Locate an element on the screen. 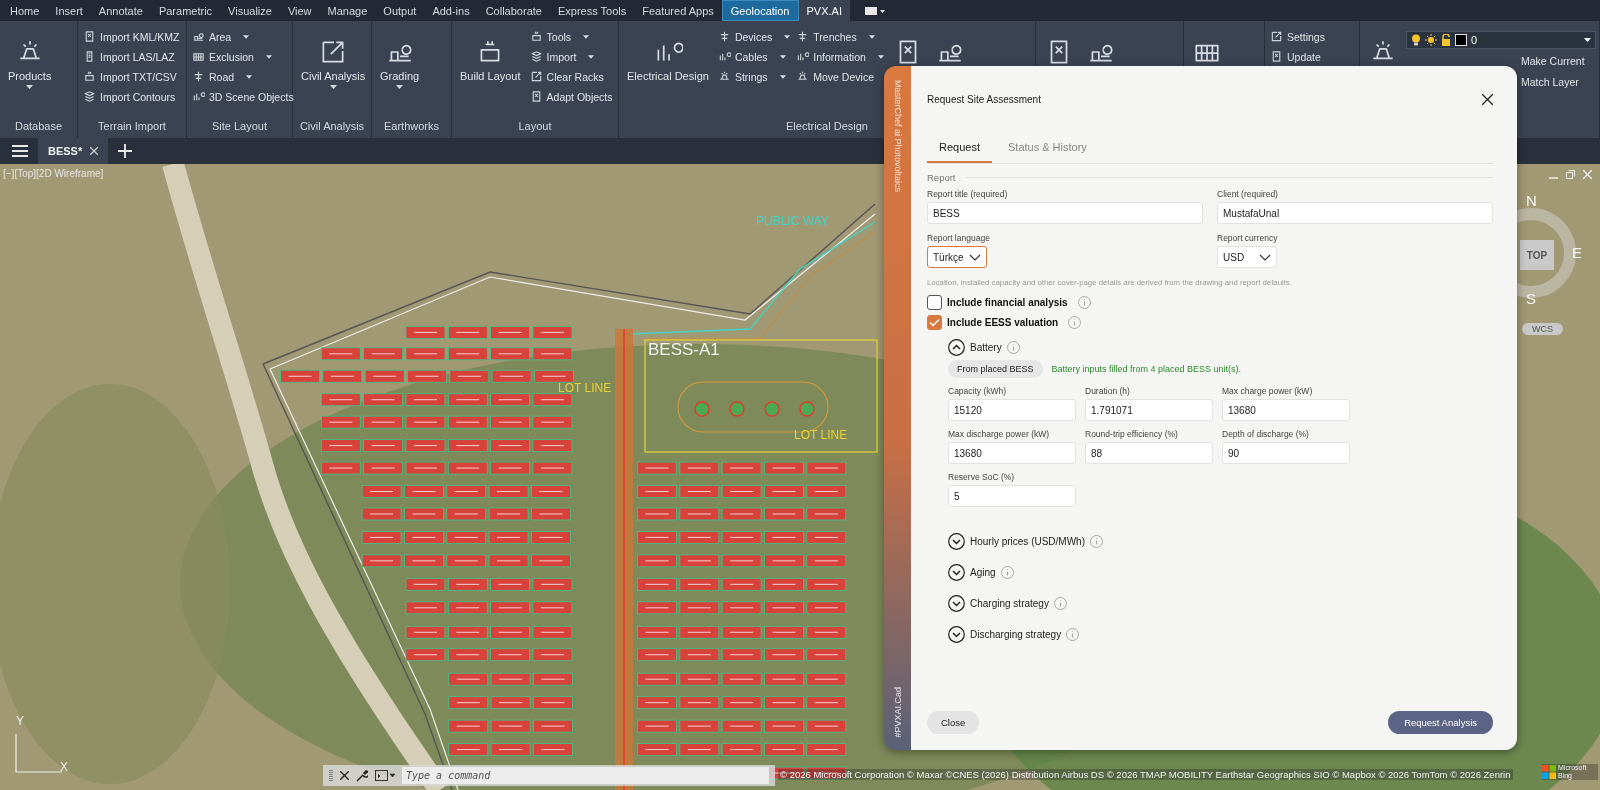  axis-label: Y is located at coordinates (20, 721).